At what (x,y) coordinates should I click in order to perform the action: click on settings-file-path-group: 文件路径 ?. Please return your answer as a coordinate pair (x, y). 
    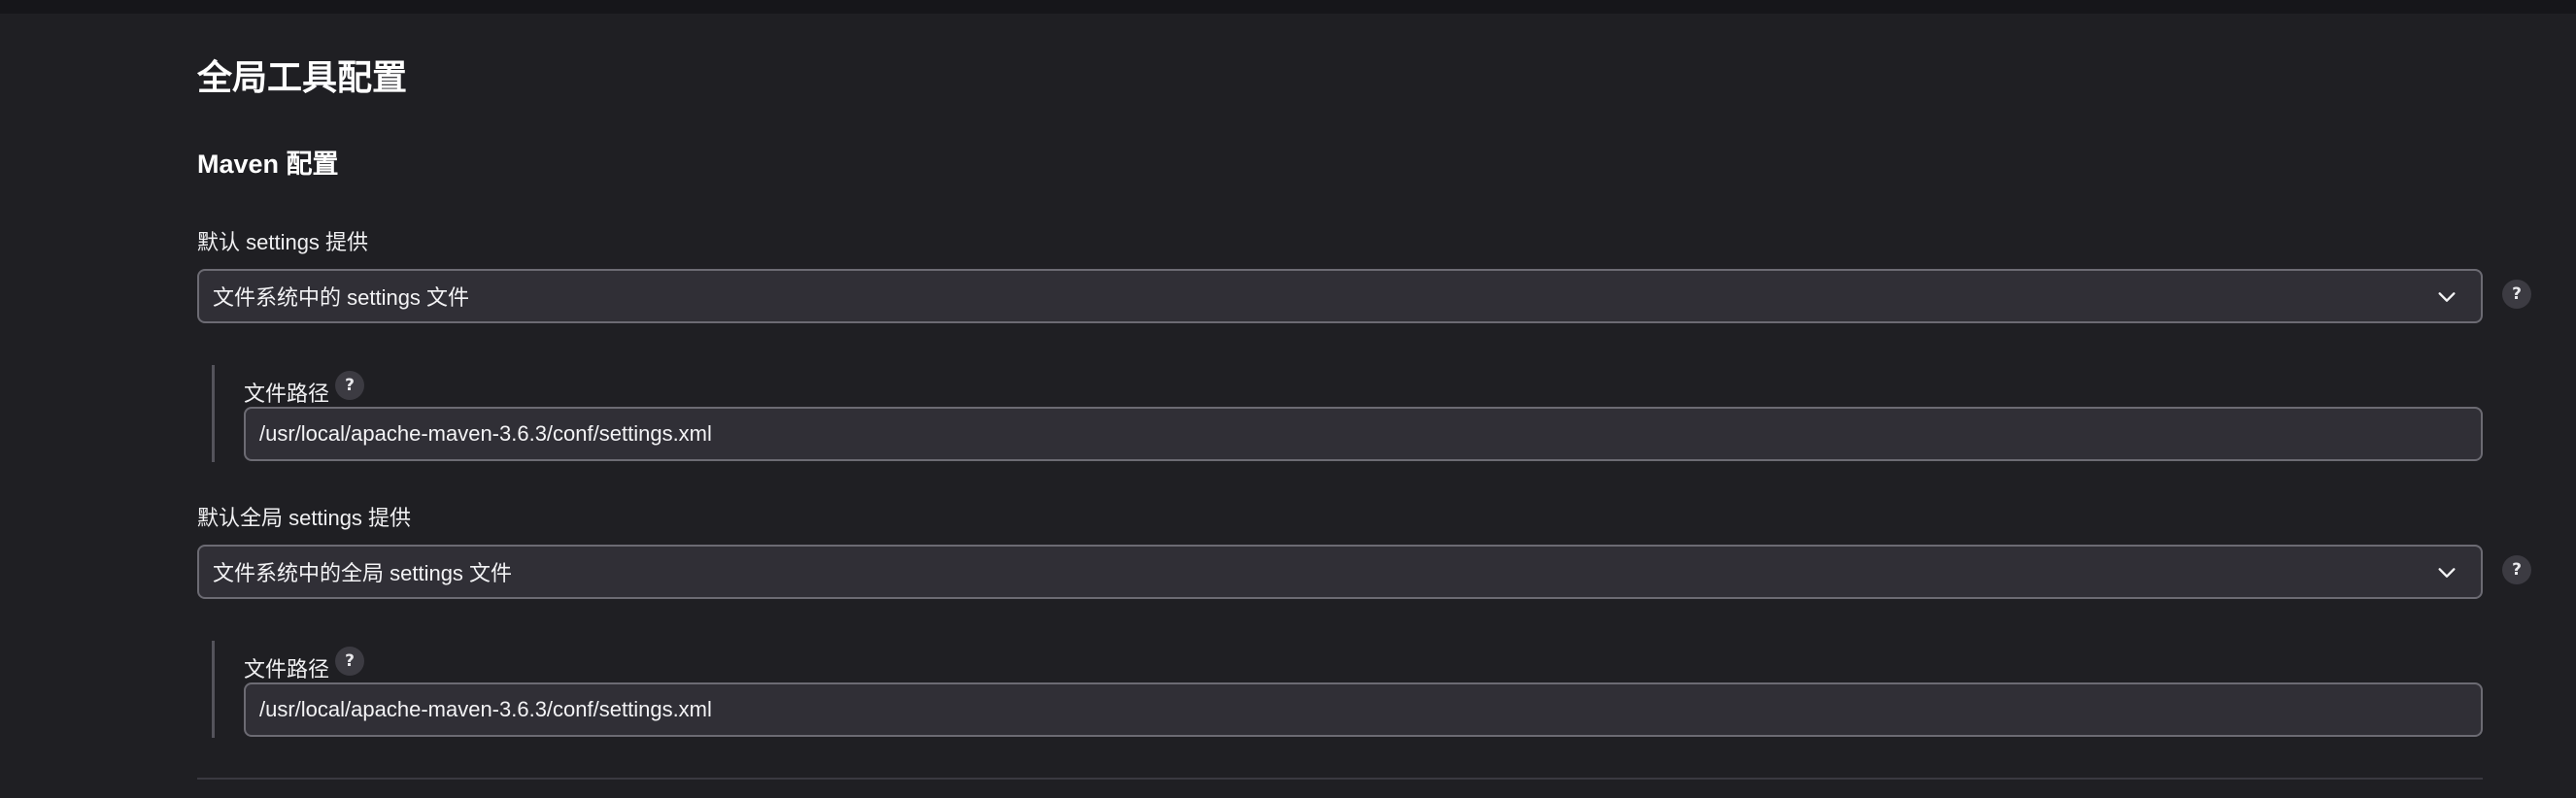
    Looking at the image, I should click on (1348, 414).